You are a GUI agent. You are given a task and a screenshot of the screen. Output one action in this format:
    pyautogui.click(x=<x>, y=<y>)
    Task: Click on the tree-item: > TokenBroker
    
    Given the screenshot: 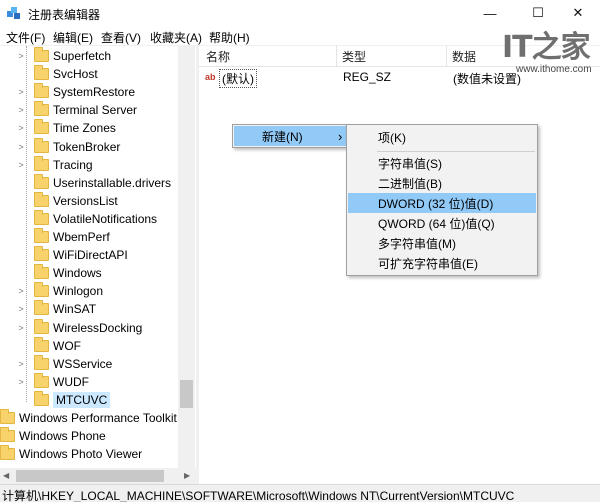 What is the action you would take?
    pyautogui.click(x=68, y=146)
    